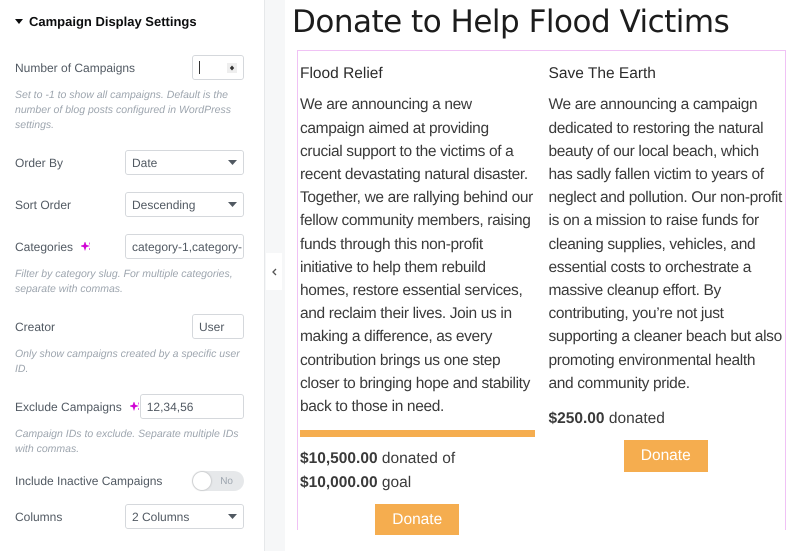 The image size is (798, 551). Describe the element at coordinates (43, 205) in the screenshot. I see `field-label: Sort Order` at that location.